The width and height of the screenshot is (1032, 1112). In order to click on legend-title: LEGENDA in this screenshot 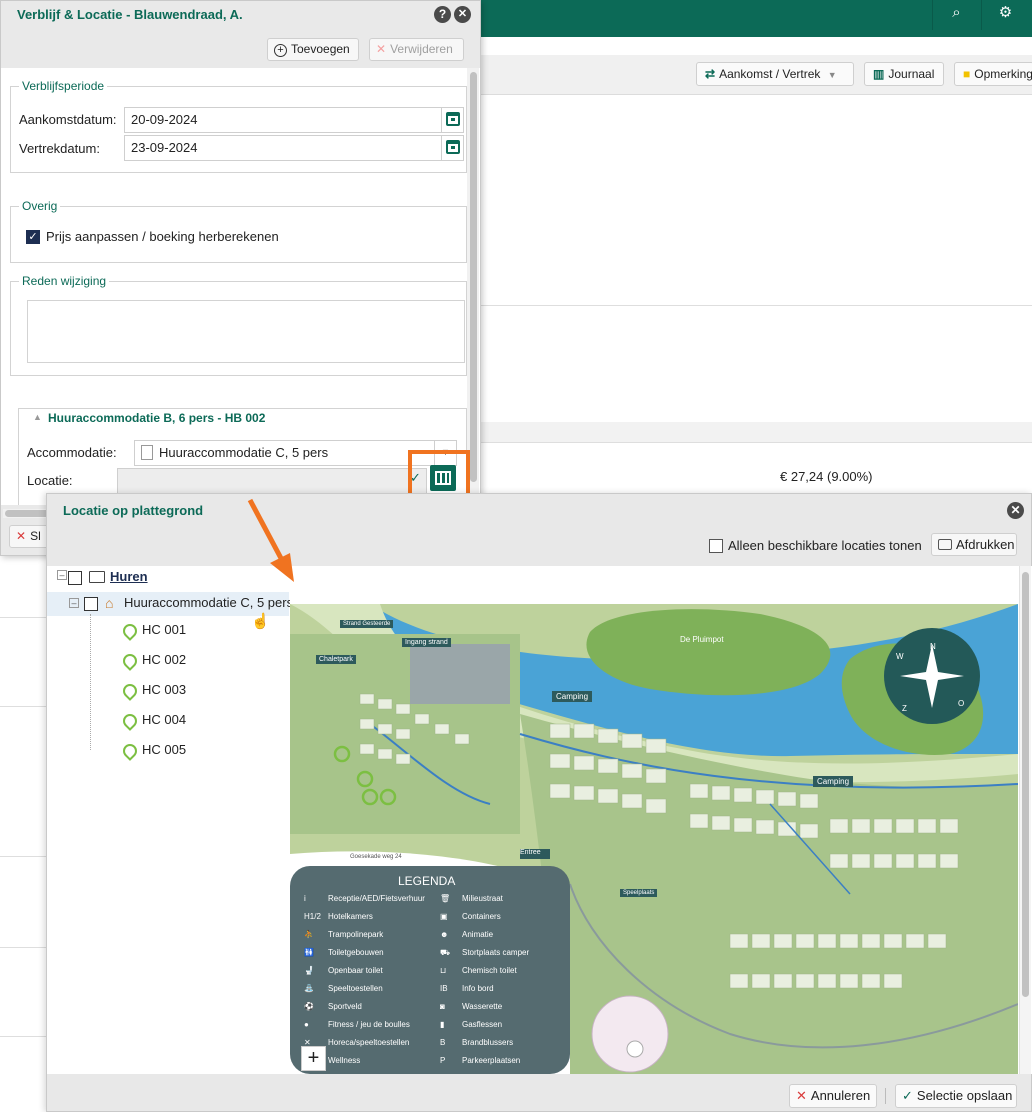, I will do `click(427, 881)`.